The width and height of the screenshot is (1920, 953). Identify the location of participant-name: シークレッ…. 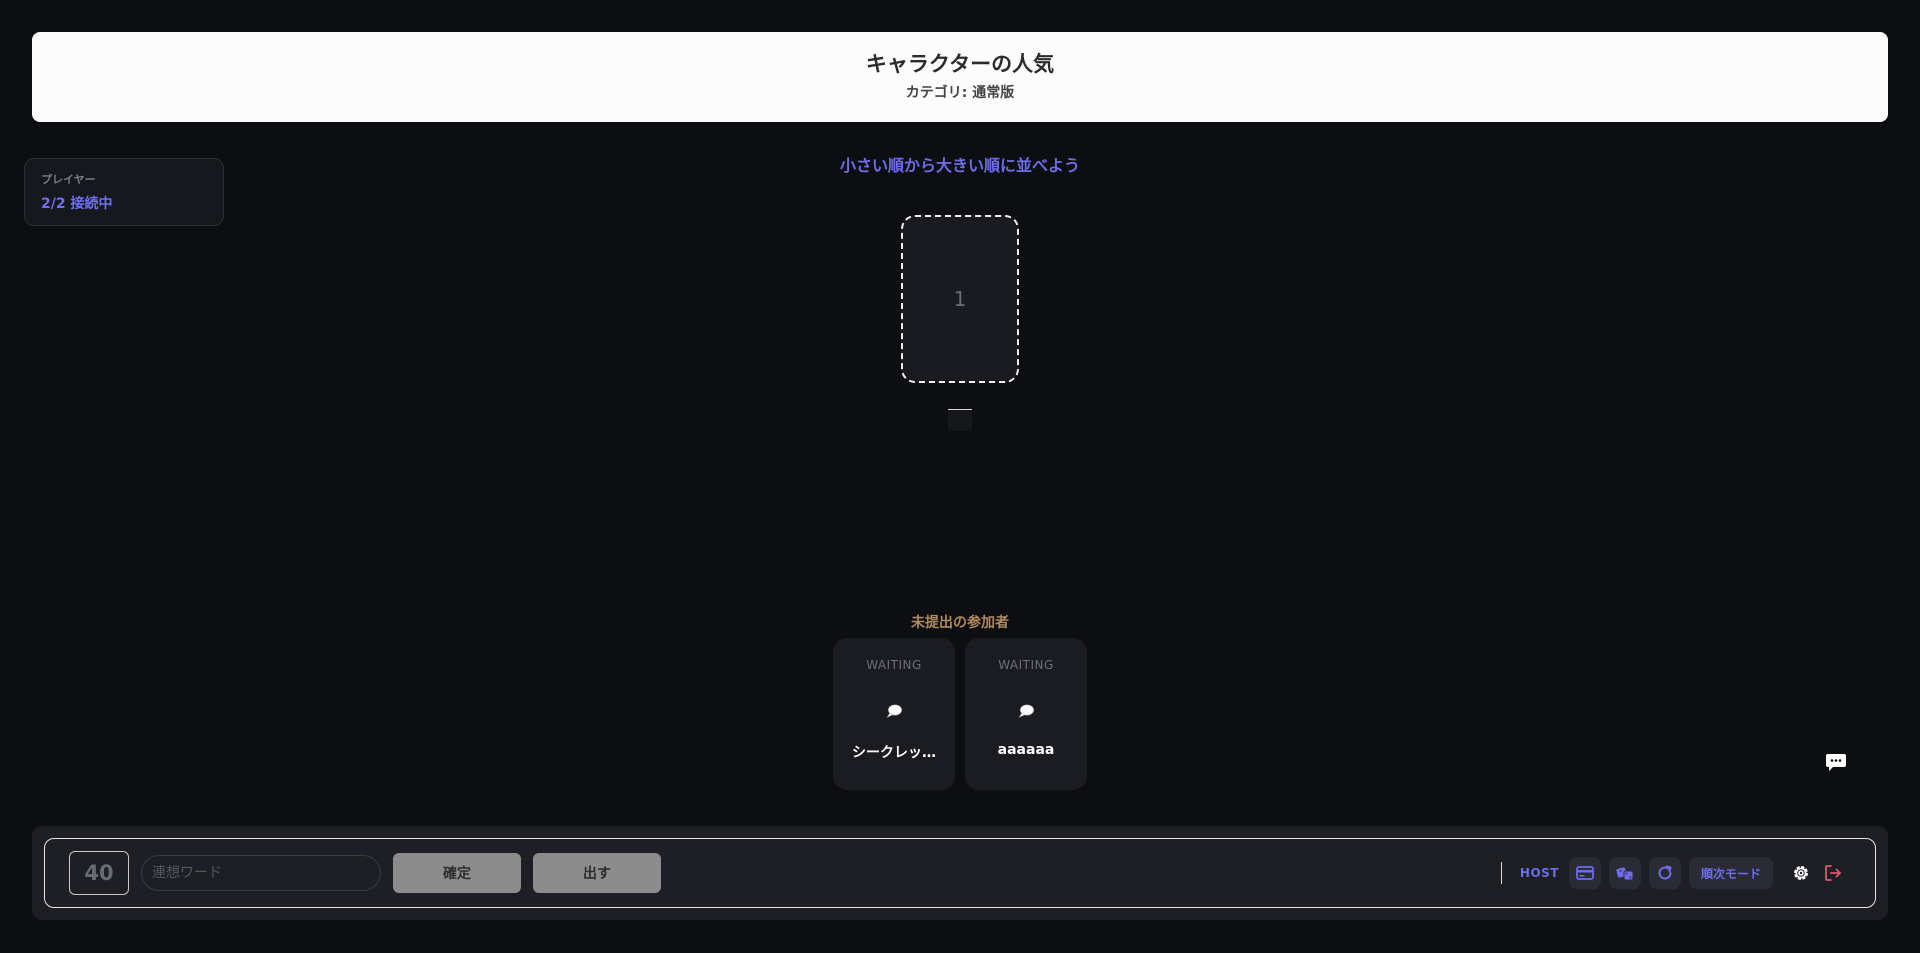
(894, 753).